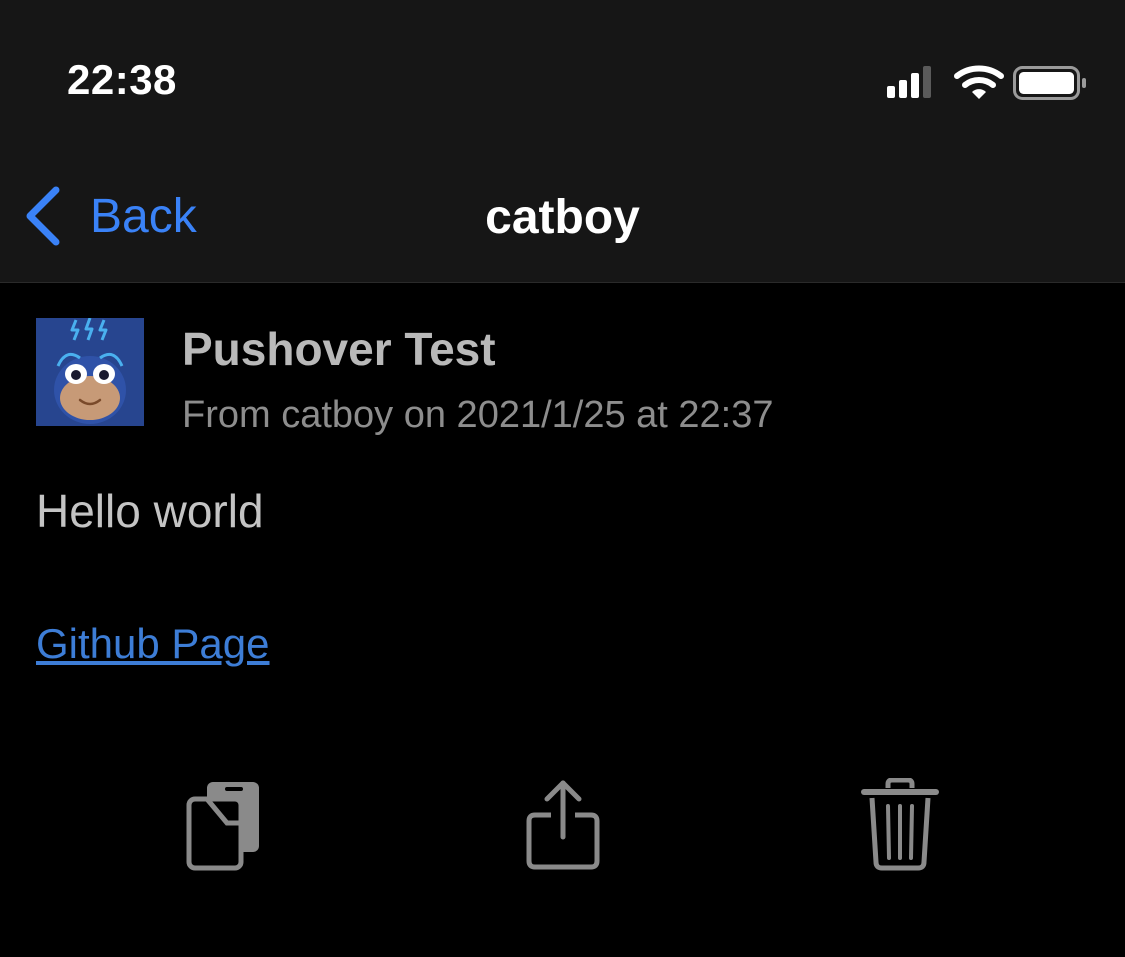 The height and width of the screenshot is (957, 1125). I want to click on avatar, so click(90, 372).